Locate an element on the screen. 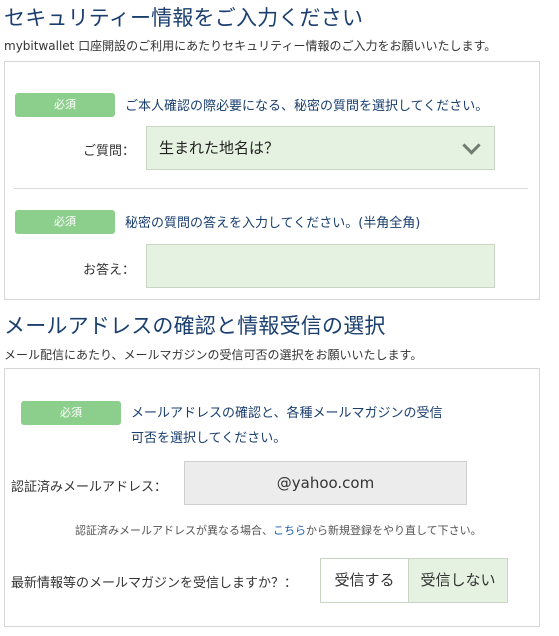 The height and width of the screenshot is (636, 559). question-label: ご質問： is located at coordinates (108, 151).